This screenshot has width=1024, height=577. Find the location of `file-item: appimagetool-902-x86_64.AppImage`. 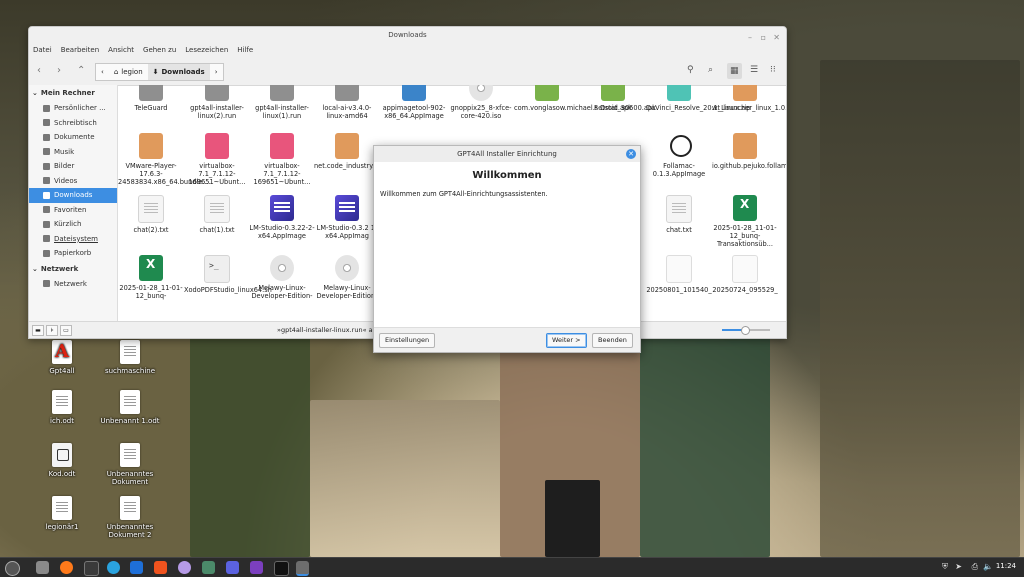

file-item: appimagetool-902-x86_64.AppImage is located at coordinates (414, 102).